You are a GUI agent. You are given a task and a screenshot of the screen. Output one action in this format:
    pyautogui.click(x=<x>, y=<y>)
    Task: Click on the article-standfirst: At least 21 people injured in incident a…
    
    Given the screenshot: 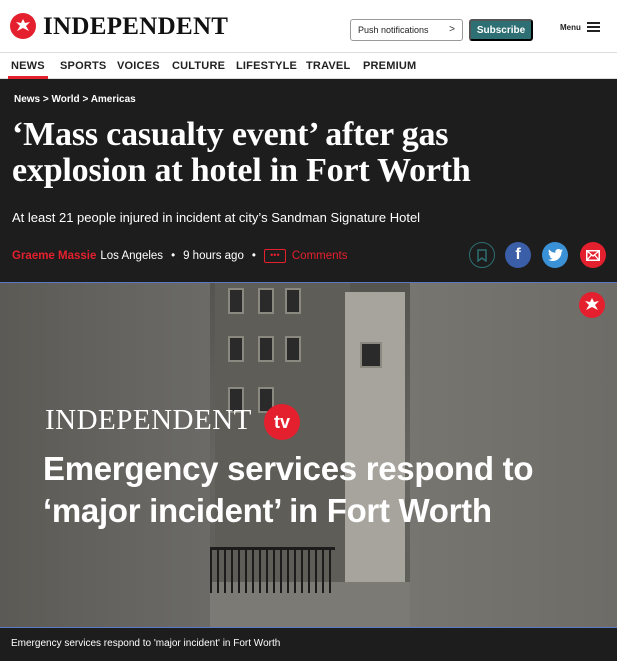 What is the action you would take?
    pyautogui.click(x=216, y=217)
    